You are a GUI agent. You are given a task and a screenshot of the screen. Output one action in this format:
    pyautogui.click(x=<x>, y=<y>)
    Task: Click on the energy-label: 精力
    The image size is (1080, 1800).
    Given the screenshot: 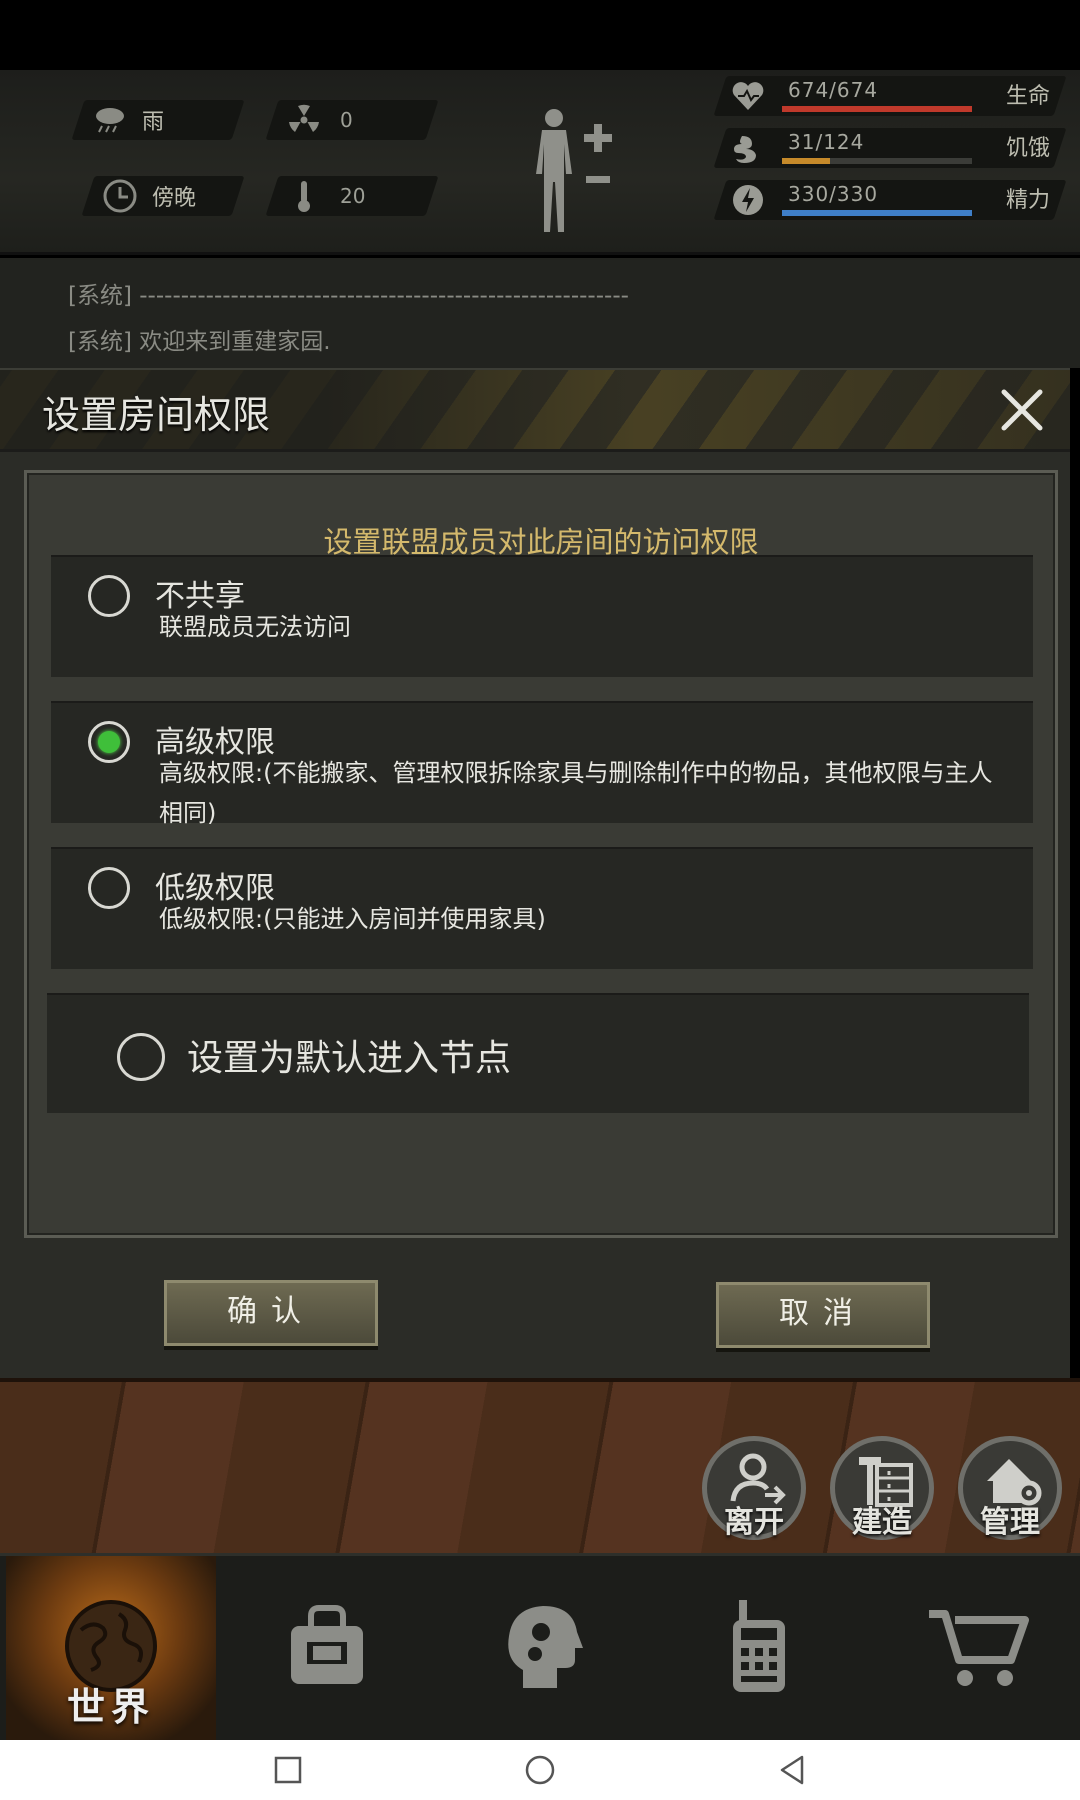 What is the action you would take?
    pyautogui.click(x=1027, y=200)
    